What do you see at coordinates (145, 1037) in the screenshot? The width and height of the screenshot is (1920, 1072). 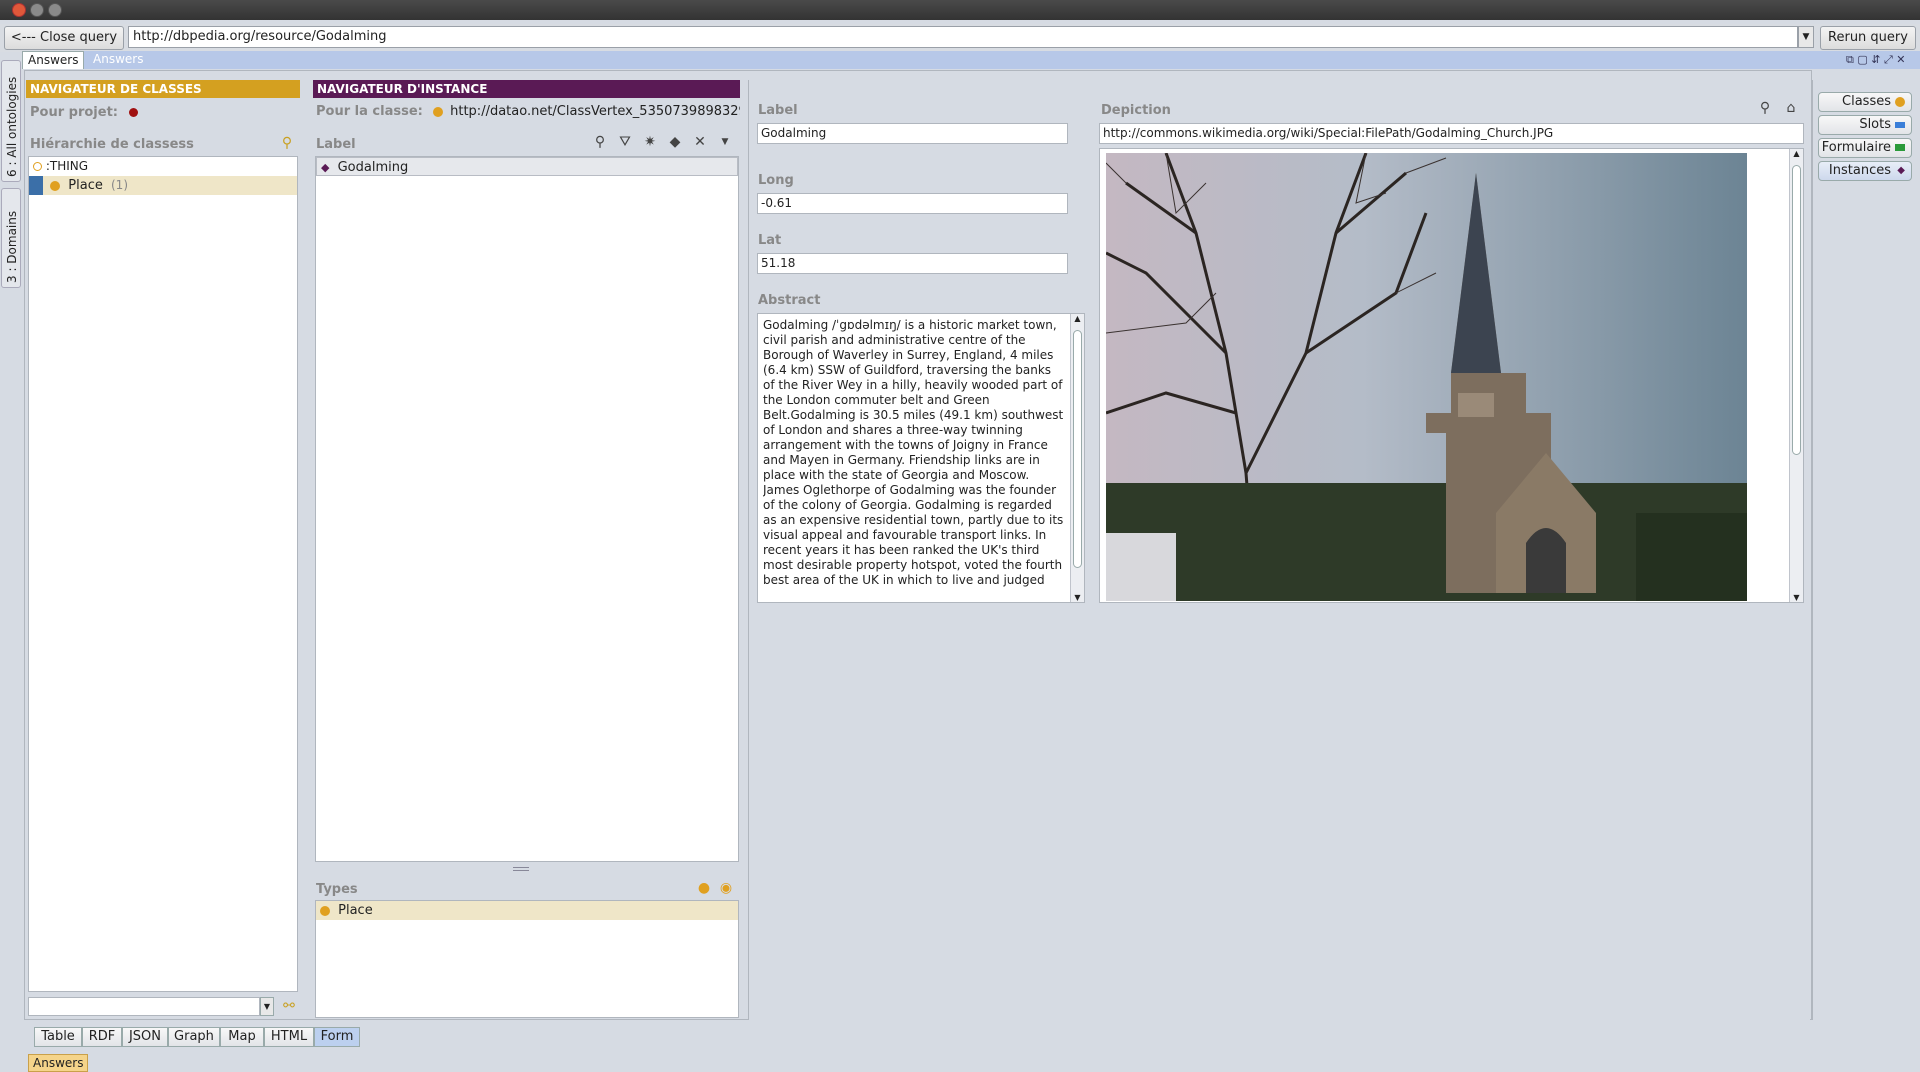 I see `tab-json: JSON` at bounding box center [145, 1037].